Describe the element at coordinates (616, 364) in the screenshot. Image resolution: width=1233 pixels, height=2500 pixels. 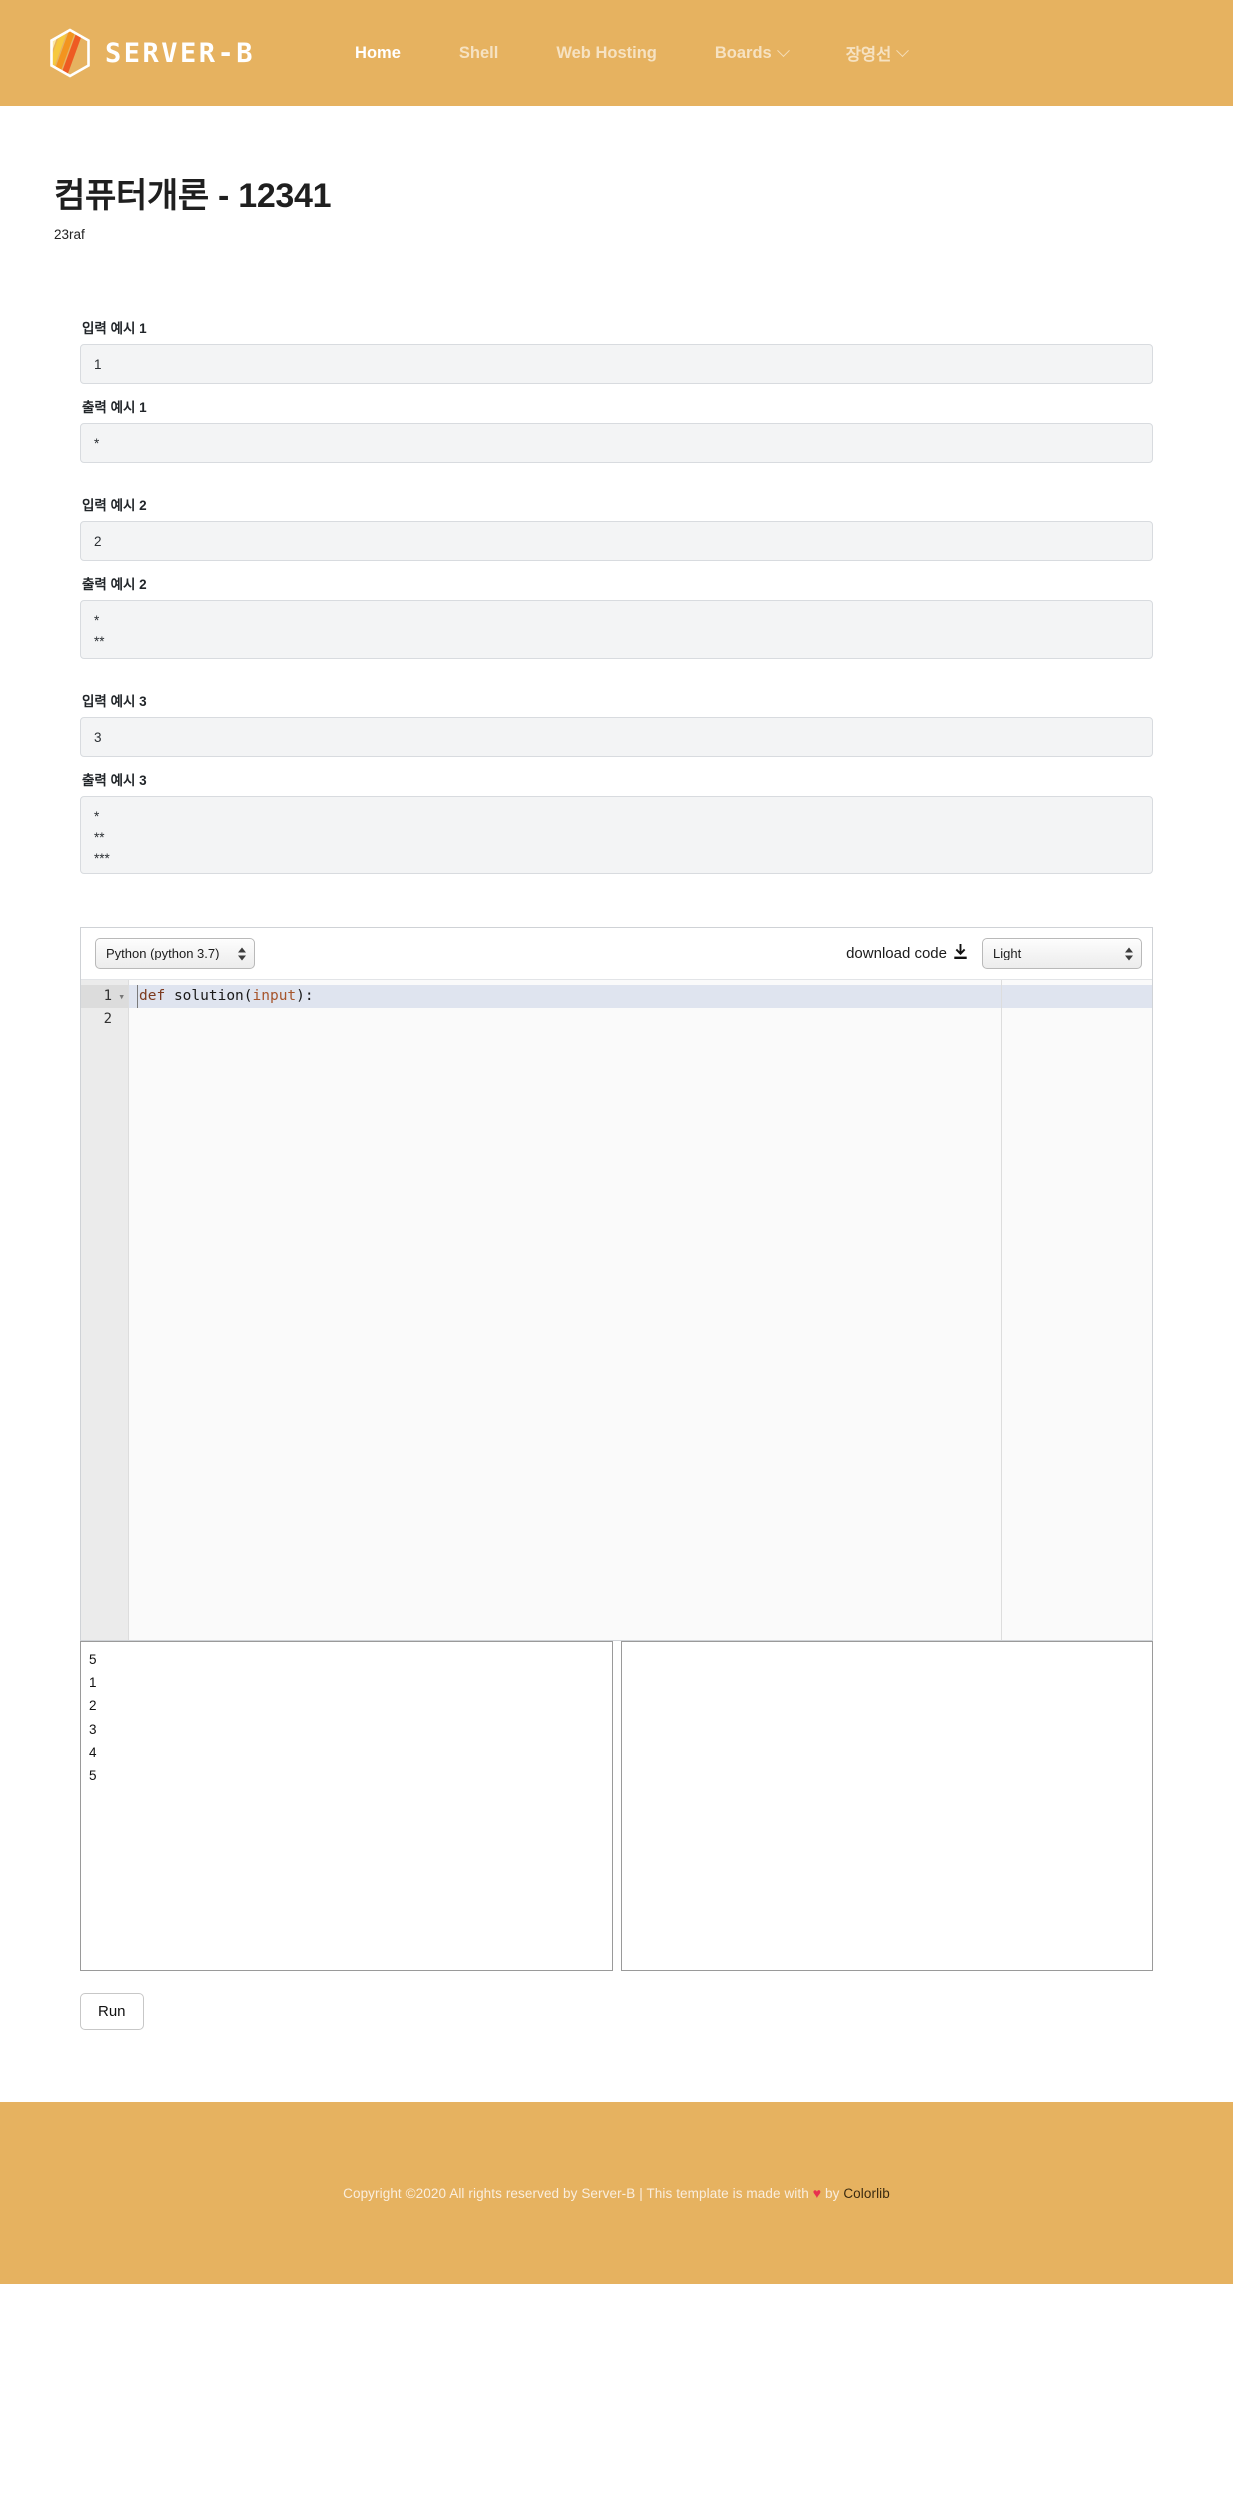
I see `input-example-1-box` at that location.